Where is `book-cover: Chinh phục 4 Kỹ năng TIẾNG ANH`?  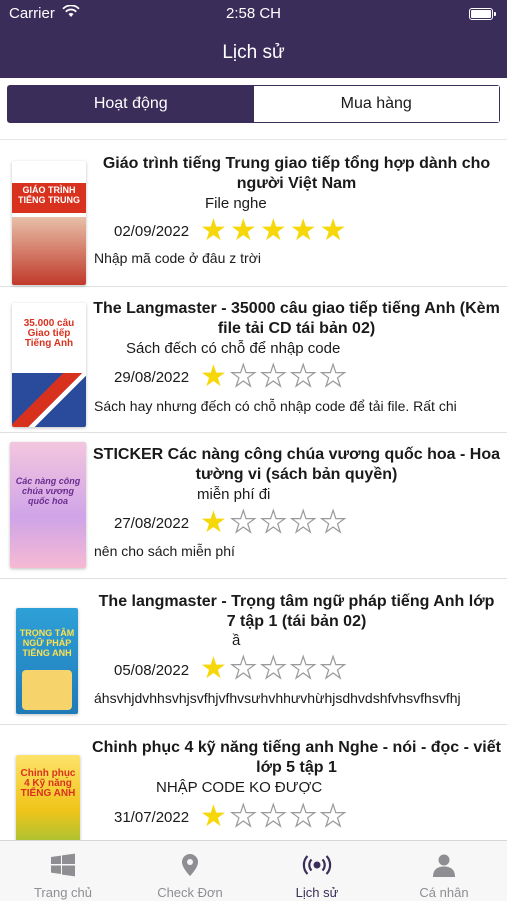
book-cover: Chinh phục 4 Kỹ năng TIẾNG ANH is located at coordinates (48, 797).